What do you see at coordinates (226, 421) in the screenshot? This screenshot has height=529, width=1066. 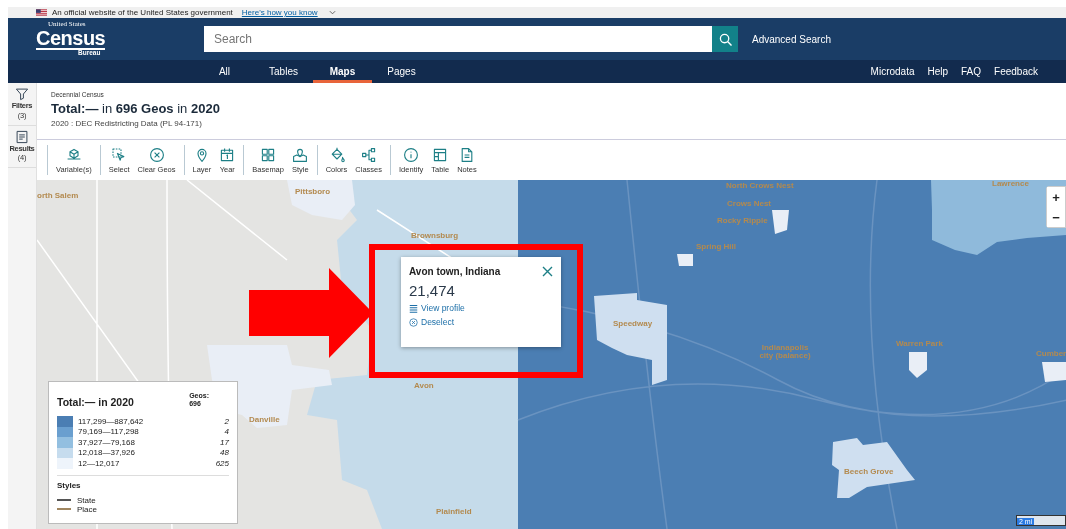 I see `legend-count: 2` at bounding box center [226, 421].